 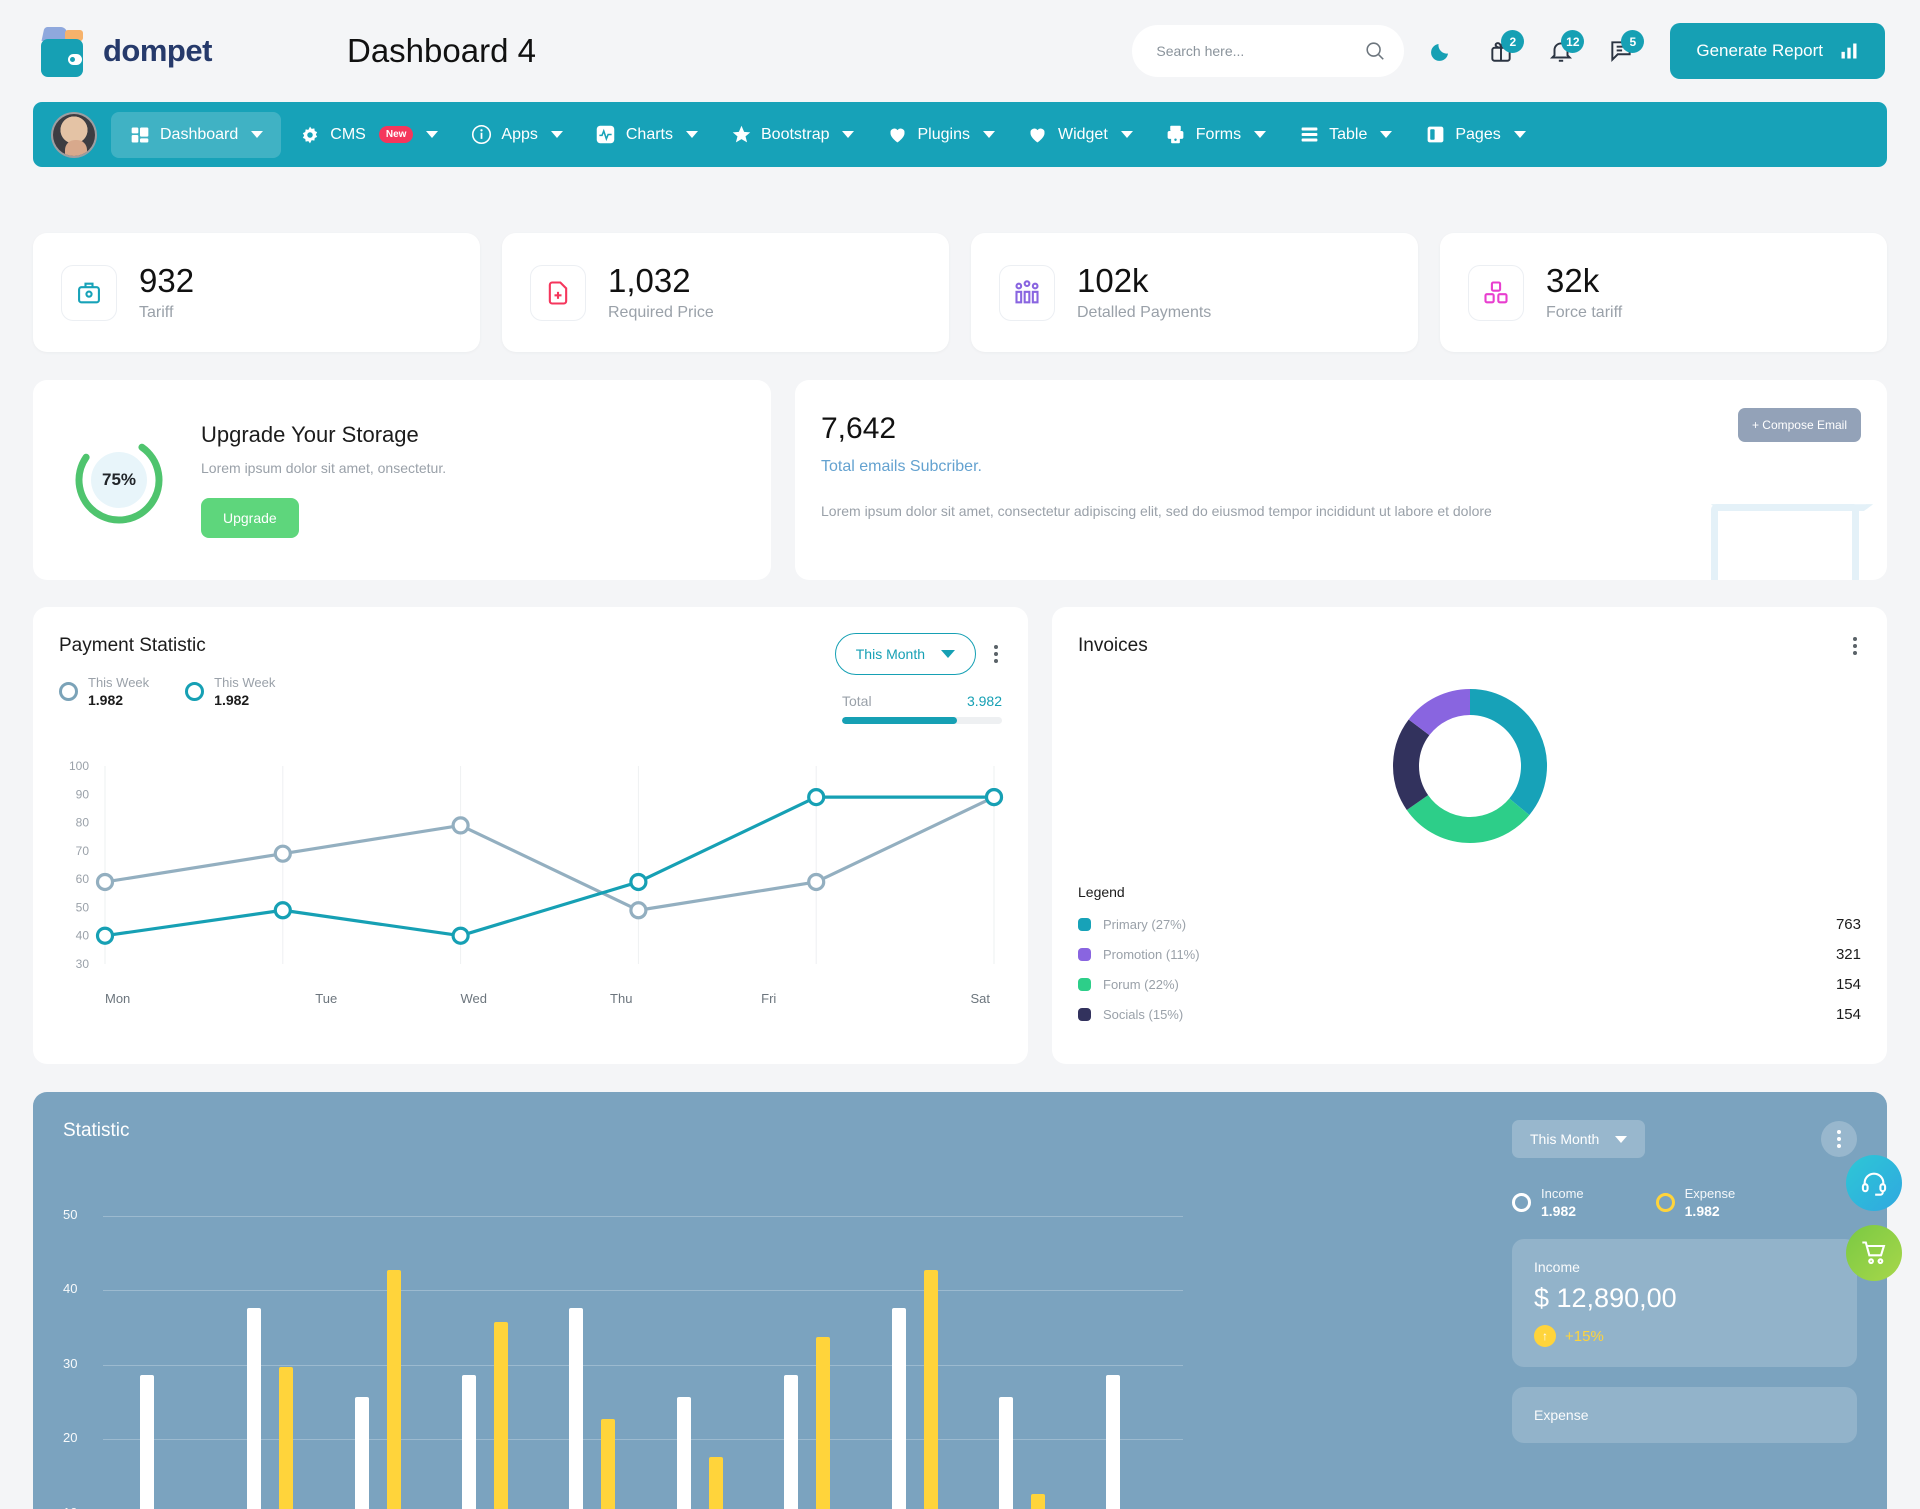 I want to click on nav-item-charts: Charts, so click(x=646, y=135).